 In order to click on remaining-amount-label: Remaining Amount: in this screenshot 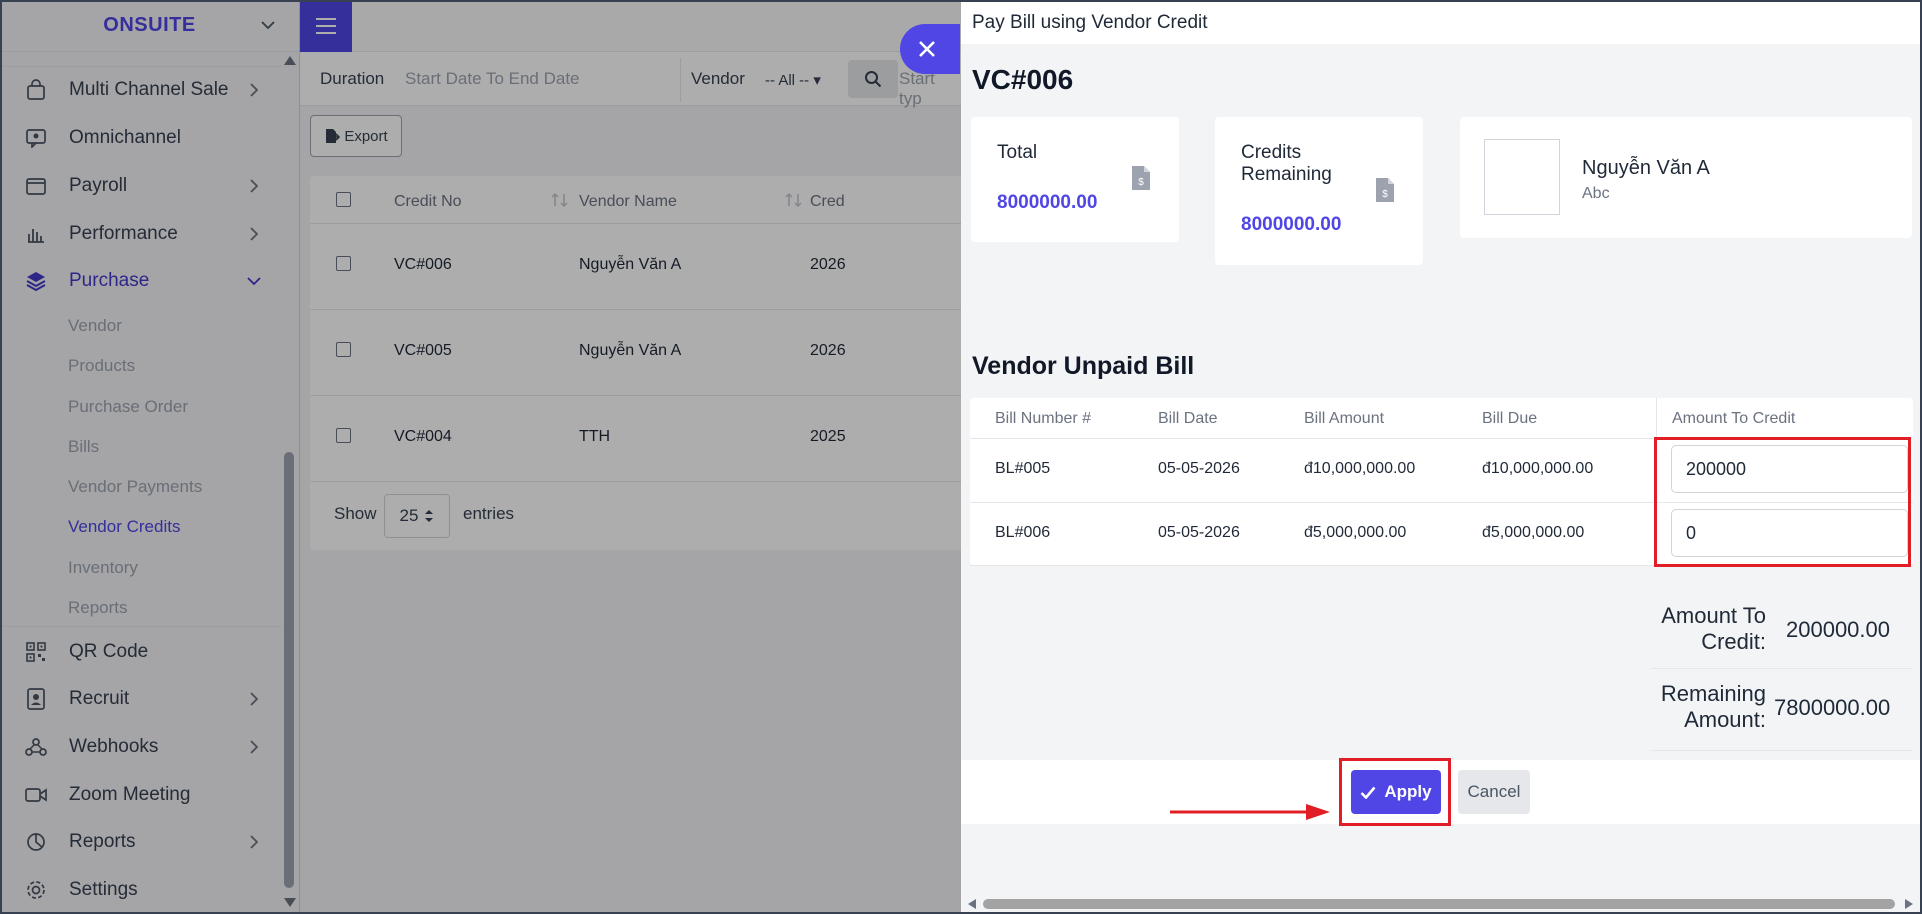, I will do `click(1713, 706)`.